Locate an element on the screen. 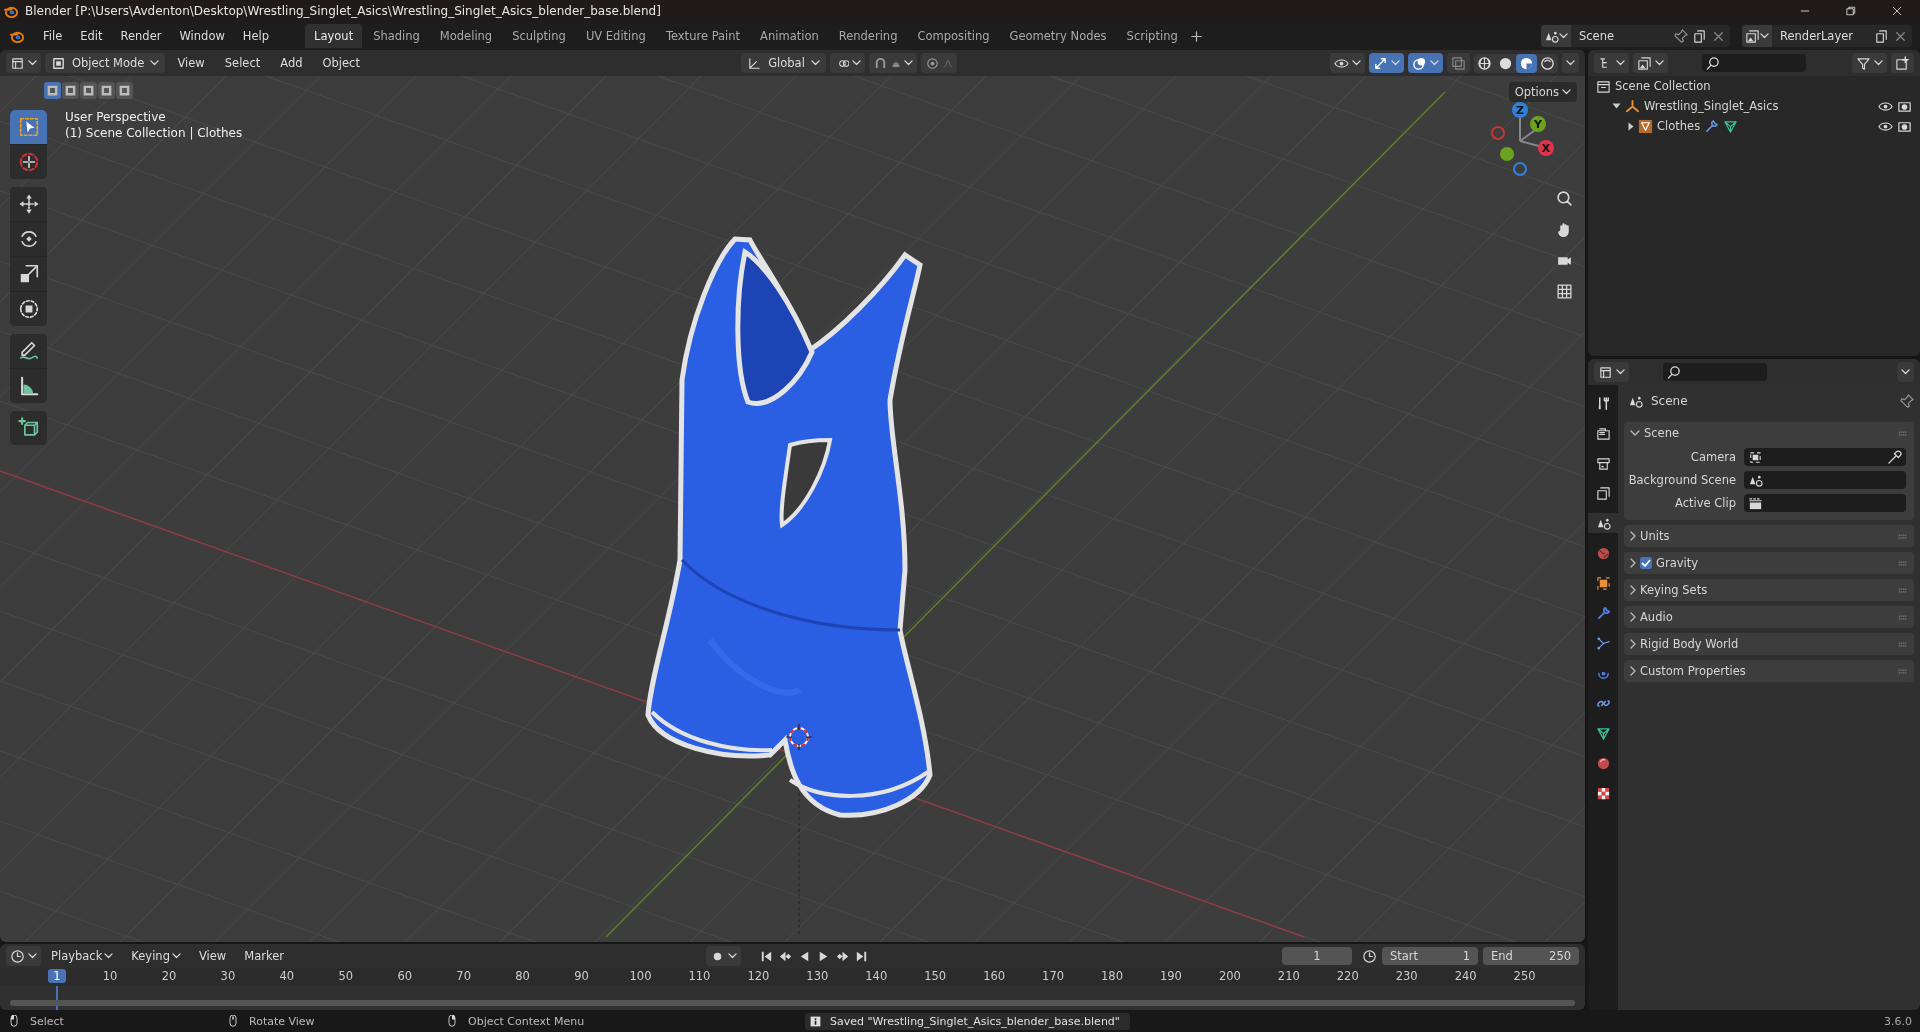  options-dropdown: Options is located at coordinates (1542, 92).